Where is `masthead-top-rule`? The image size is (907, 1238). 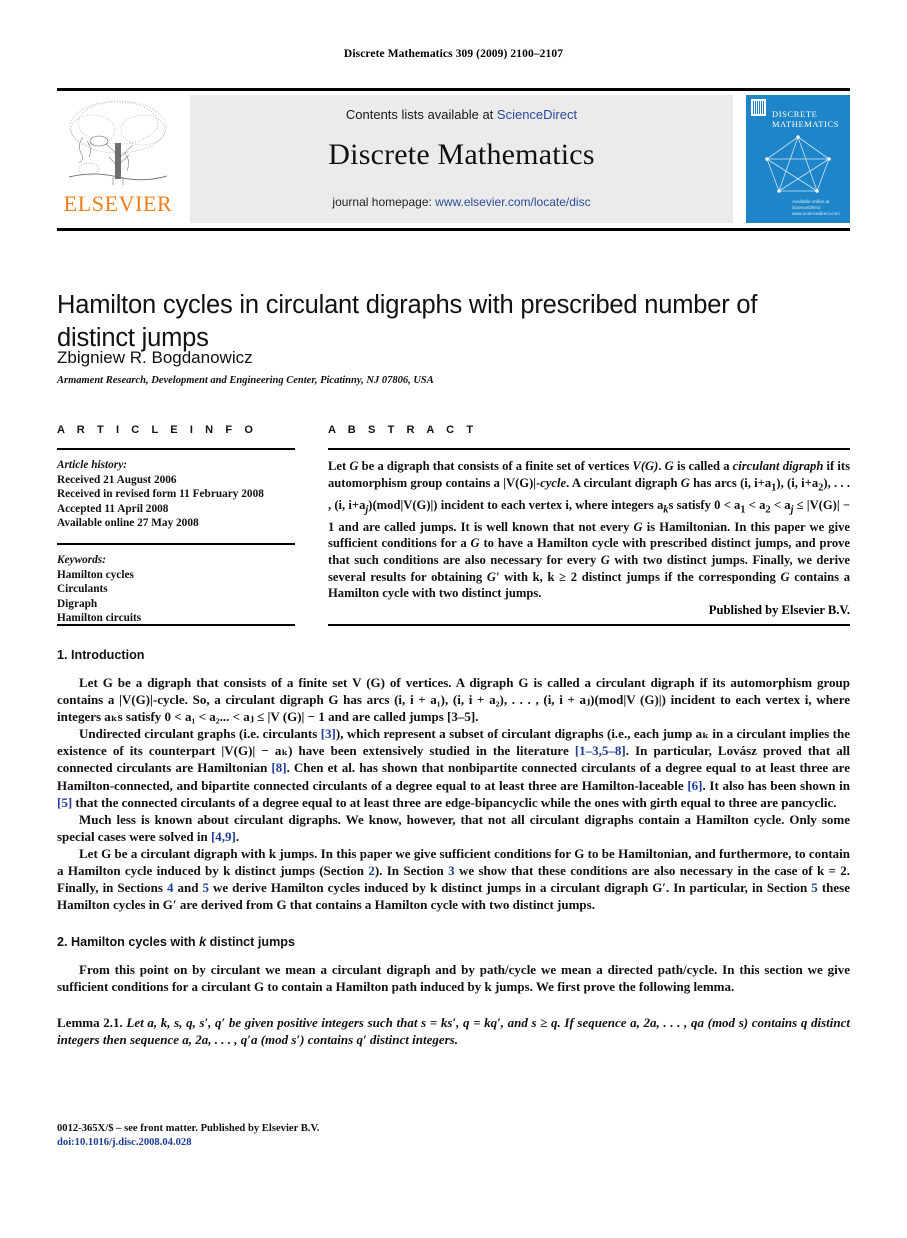 masthead-top-rule is located at coordinates (453, 89).